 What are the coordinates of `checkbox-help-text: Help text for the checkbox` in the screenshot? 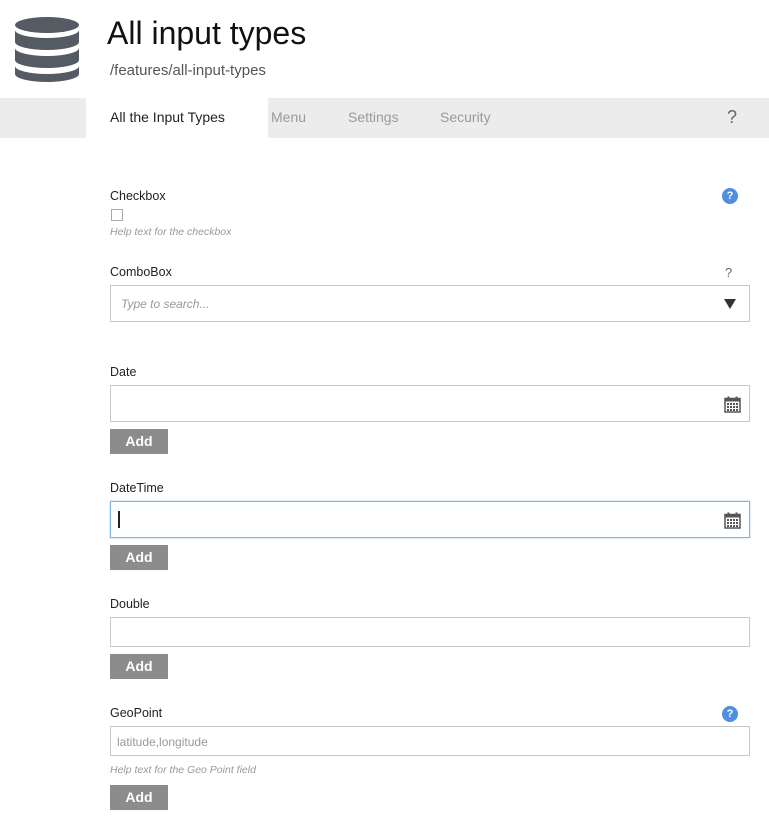 It's located at (171, 232).